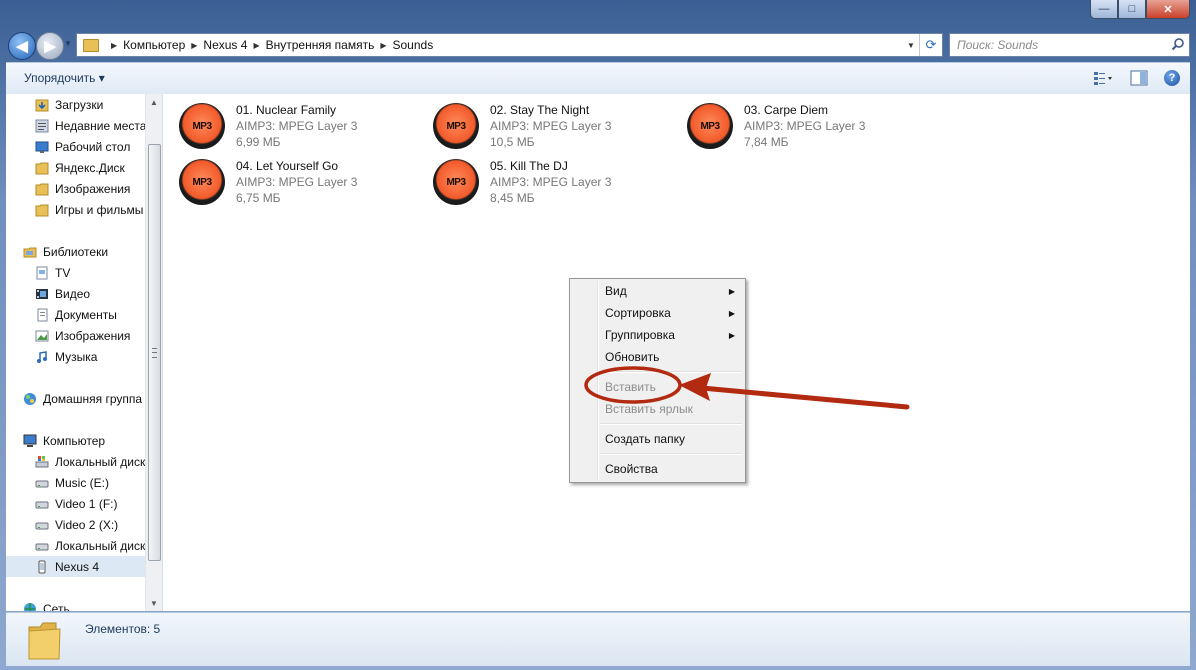 This screenshot has width=1196, height=670. I want to click on sidebar-item-library: Изображения, so click(84, 335).